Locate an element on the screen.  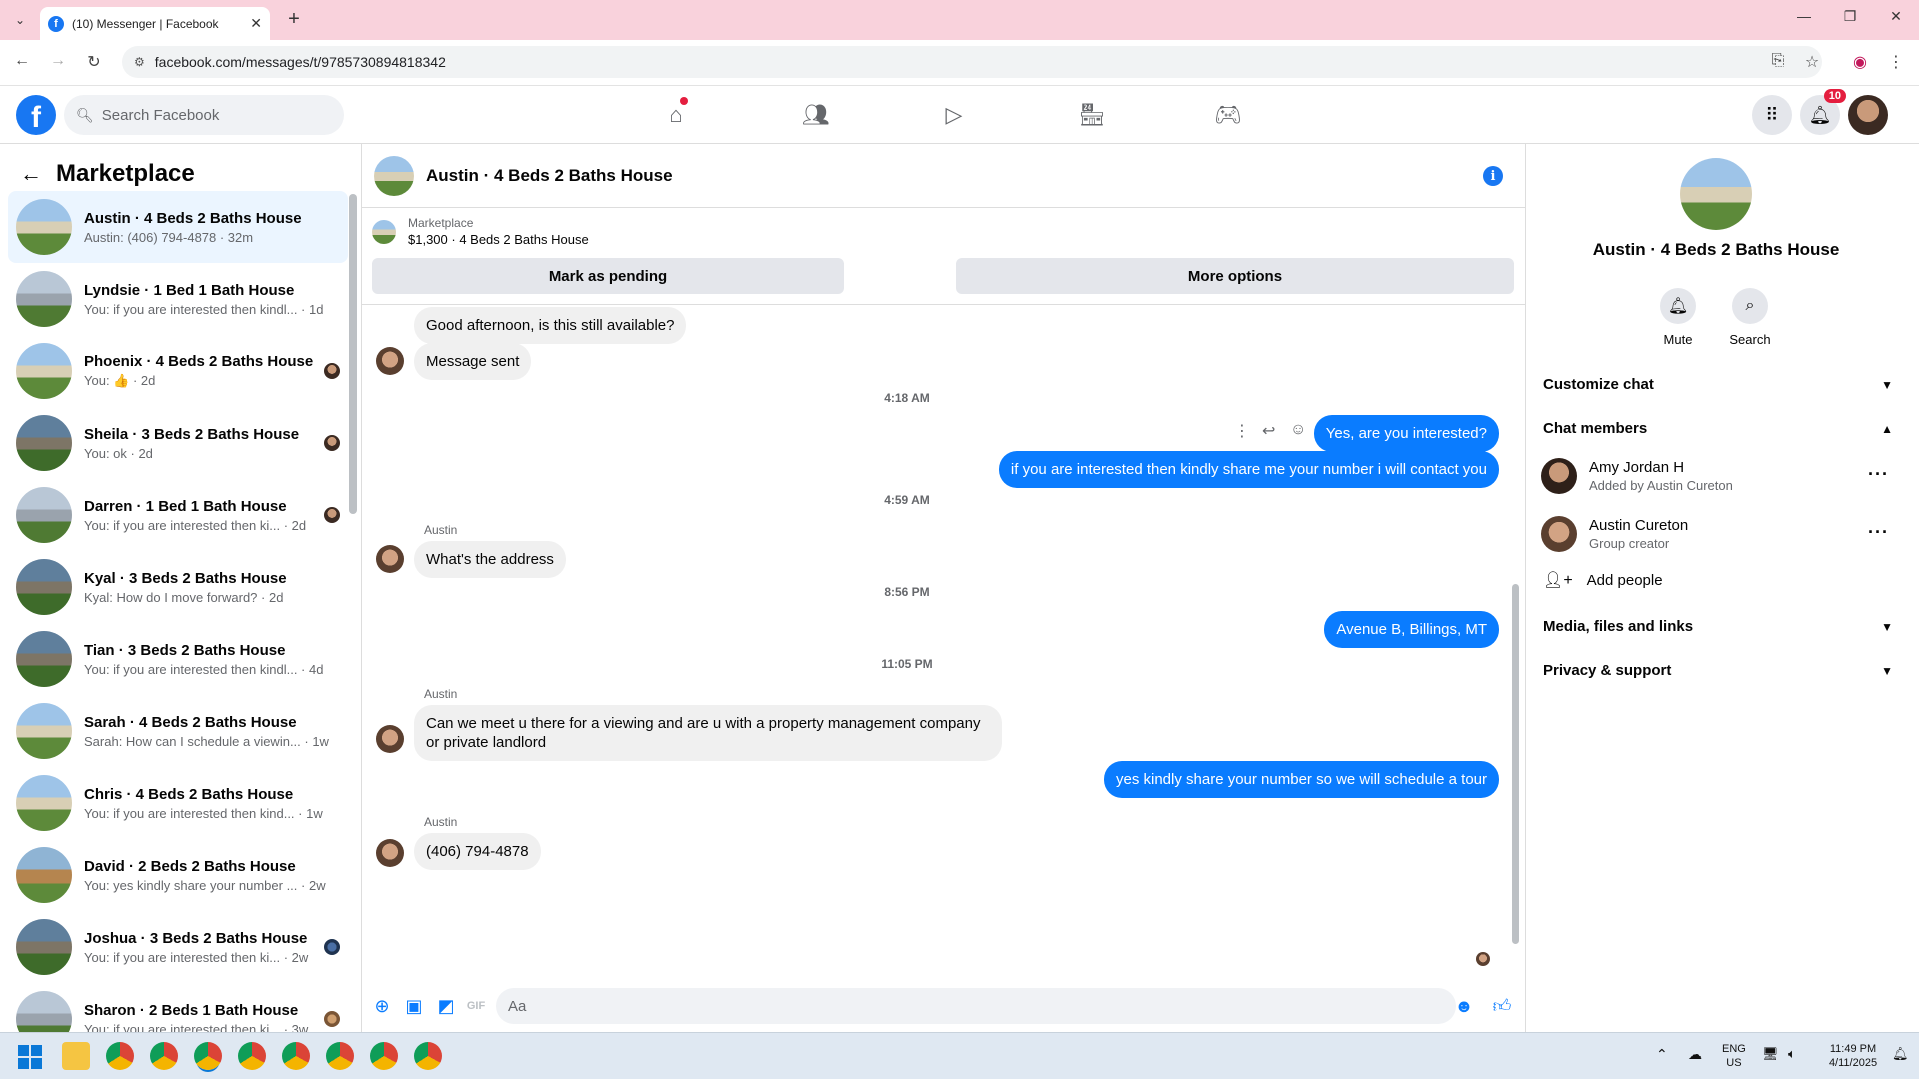
listing-thumbnail is located at coordinates (44, 803).